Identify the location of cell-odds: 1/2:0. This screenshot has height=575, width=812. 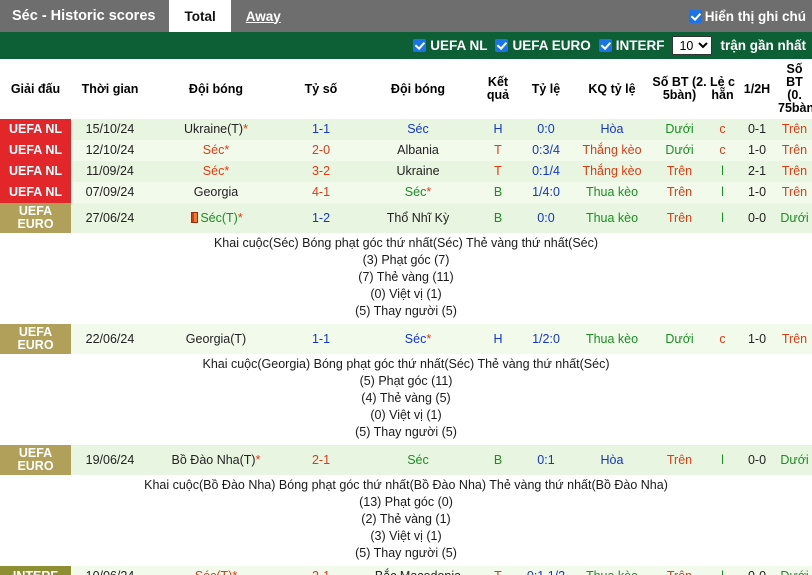
(546, 339).